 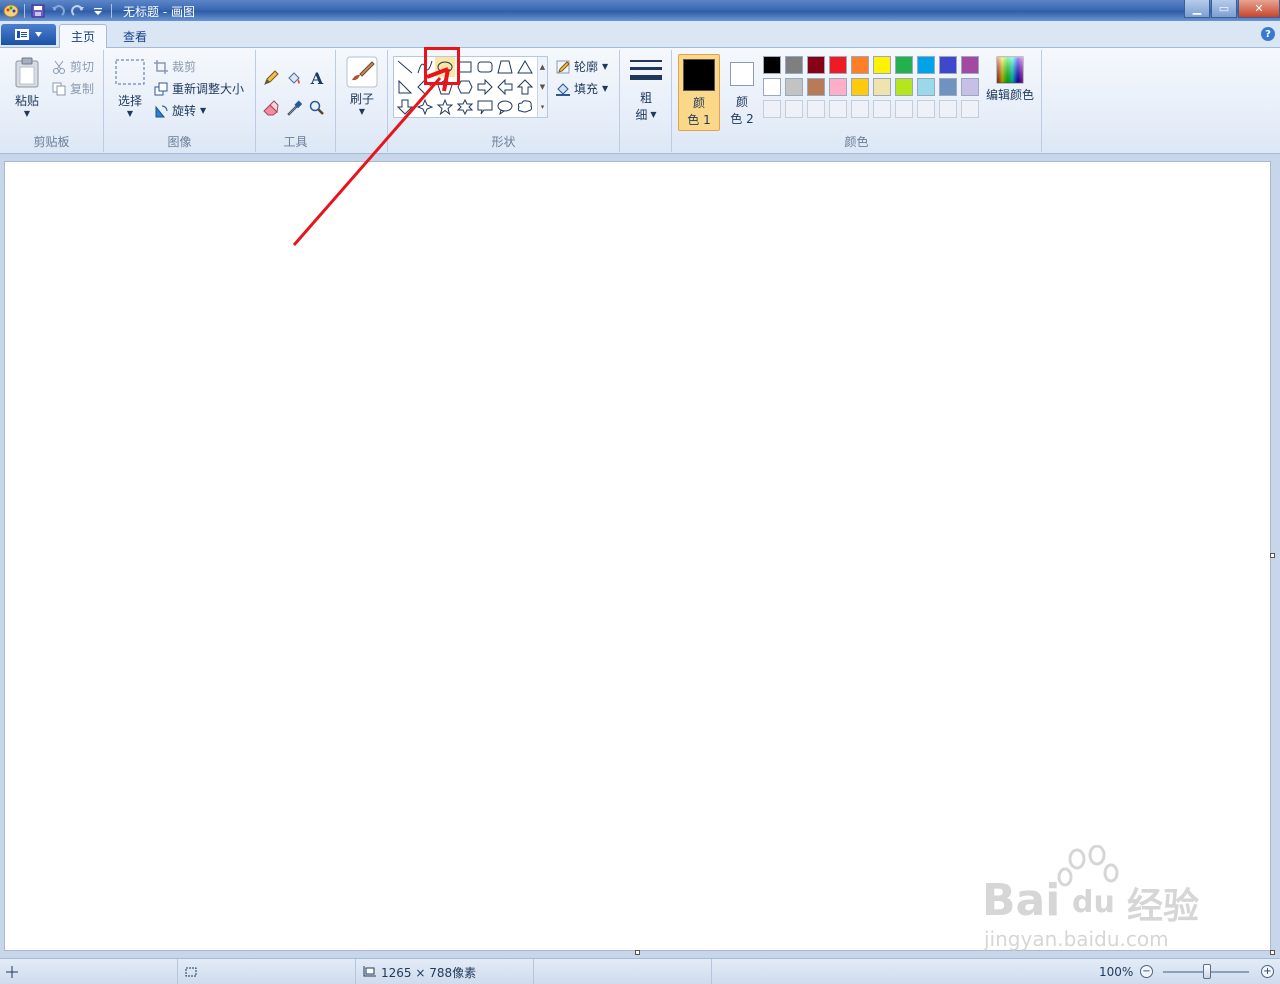 What do you see at coordinates (505, 67) in the screenshot?
I see `polygon-shape-icon` at bounding box center [505, 67].